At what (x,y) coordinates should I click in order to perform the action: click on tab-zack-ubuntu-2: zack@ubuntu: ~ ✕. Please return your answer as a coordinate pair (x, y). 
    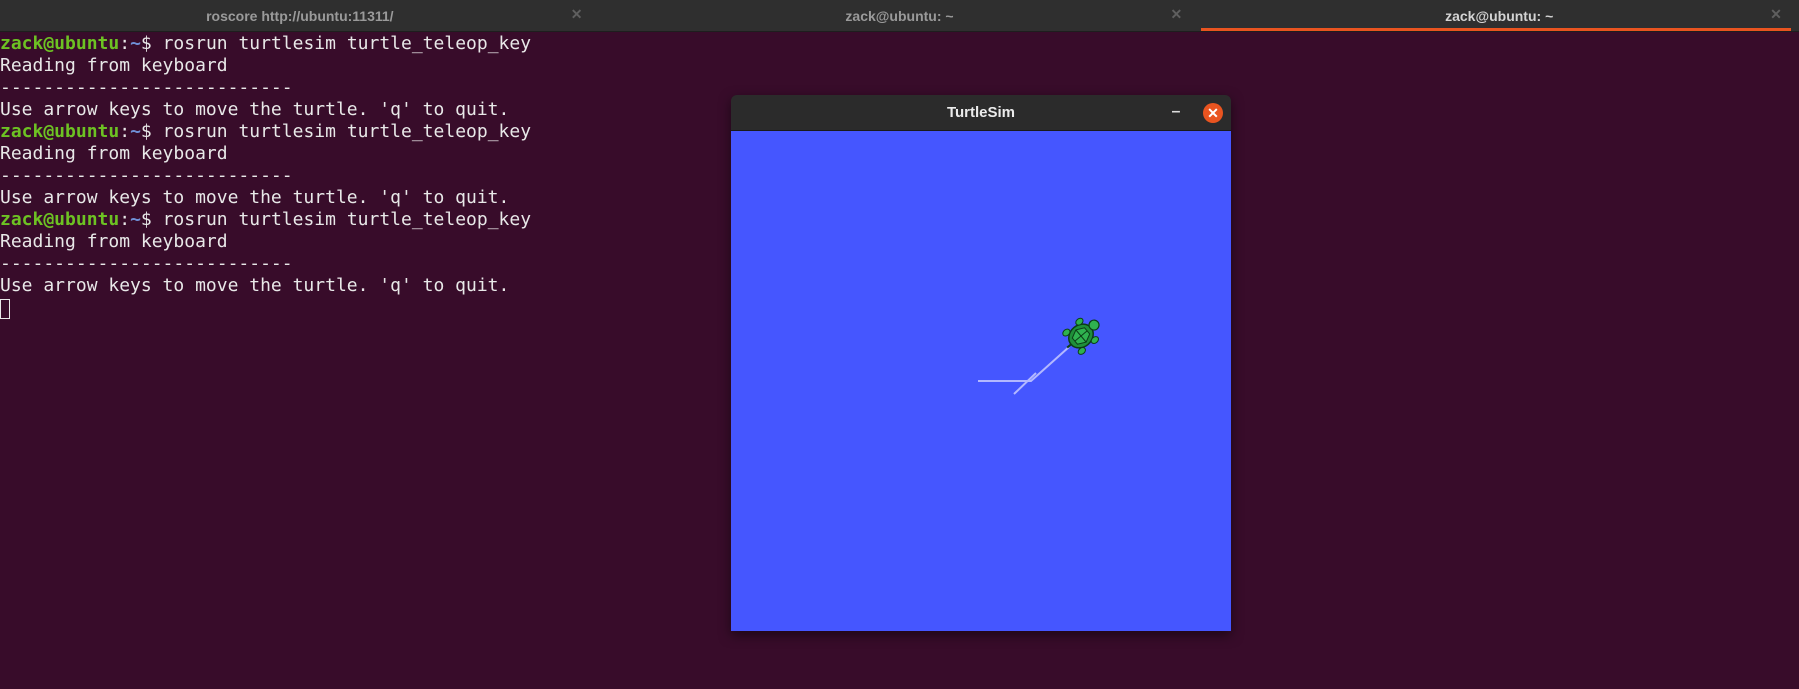
    Looking at the image, I should click on (1499, 15).